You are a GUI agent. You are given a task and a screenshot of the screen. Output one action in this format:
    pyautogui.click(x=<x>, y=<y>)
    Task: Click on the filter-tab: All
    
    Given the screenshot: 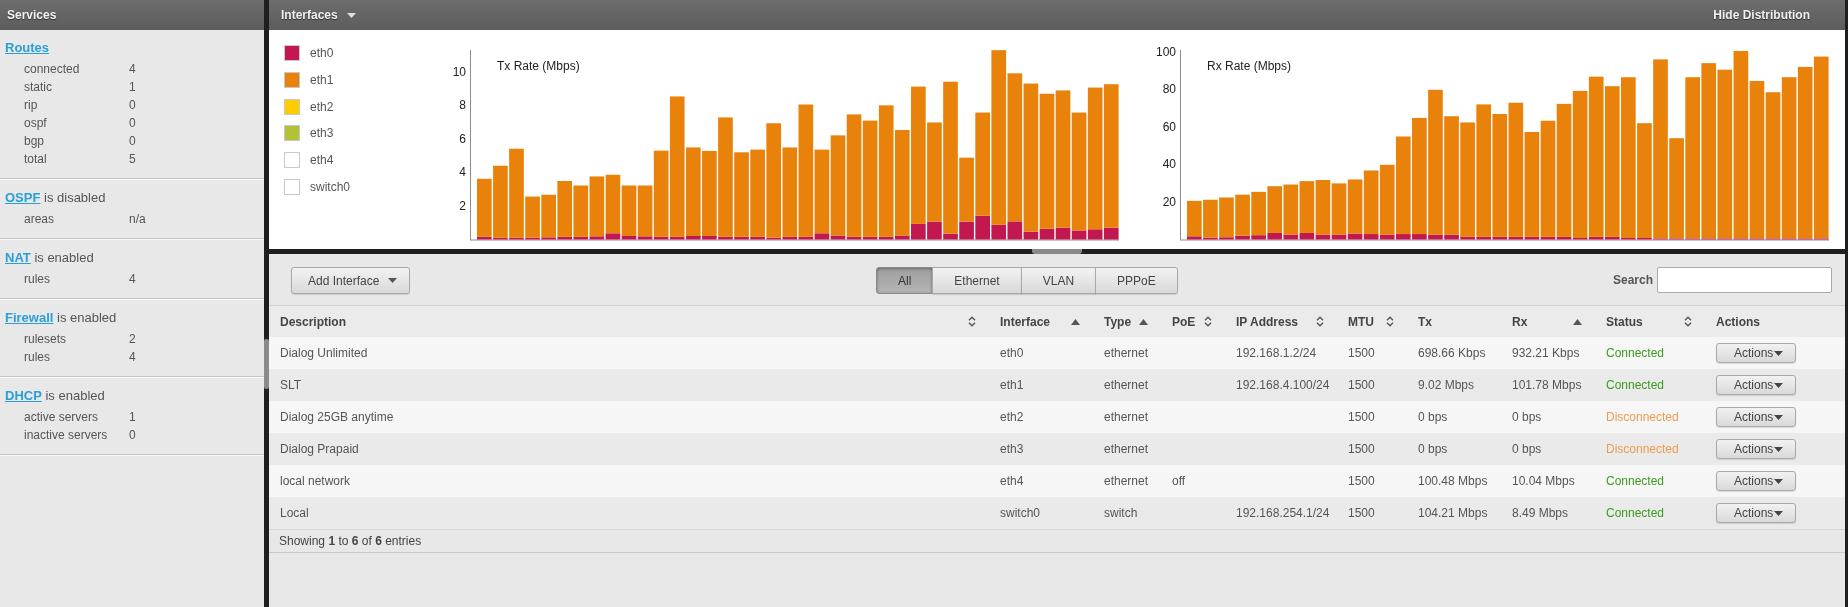 What is the action you would take?
    pyautogui.click(x=905, y=280)
    